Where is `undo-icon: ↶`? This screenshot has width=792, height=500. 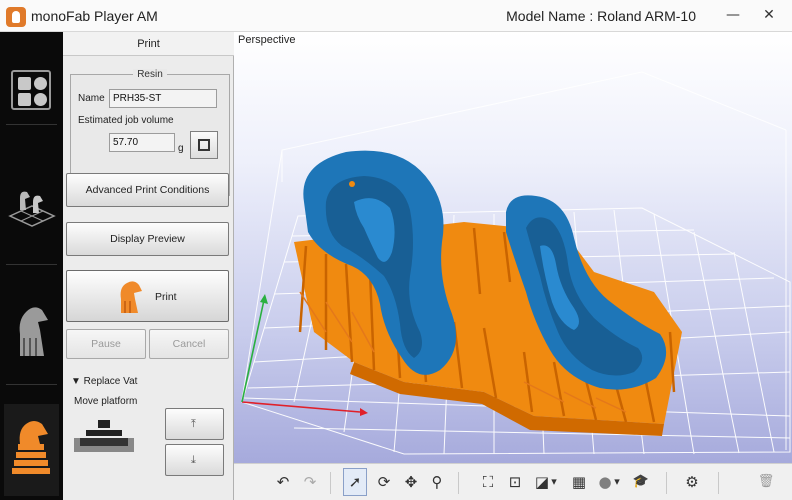
undo-icon: ↶ is located at coordinates (283, 482).